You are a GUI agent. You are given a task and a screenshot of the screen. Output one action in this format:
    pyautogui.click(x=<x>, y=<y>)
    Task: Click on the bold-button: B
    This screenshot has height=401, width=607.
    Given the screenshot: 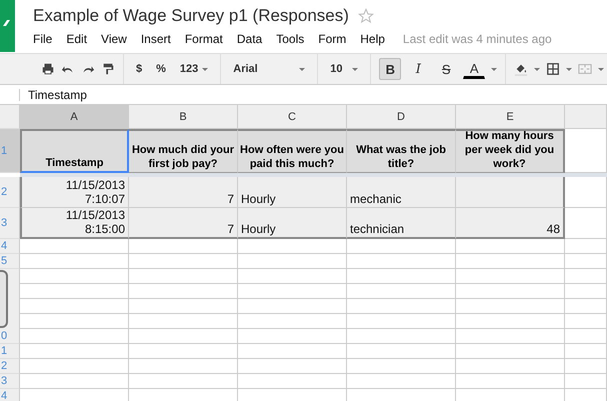 What is the action you would take?
    pyautogui.click(x=390, y=69)
    